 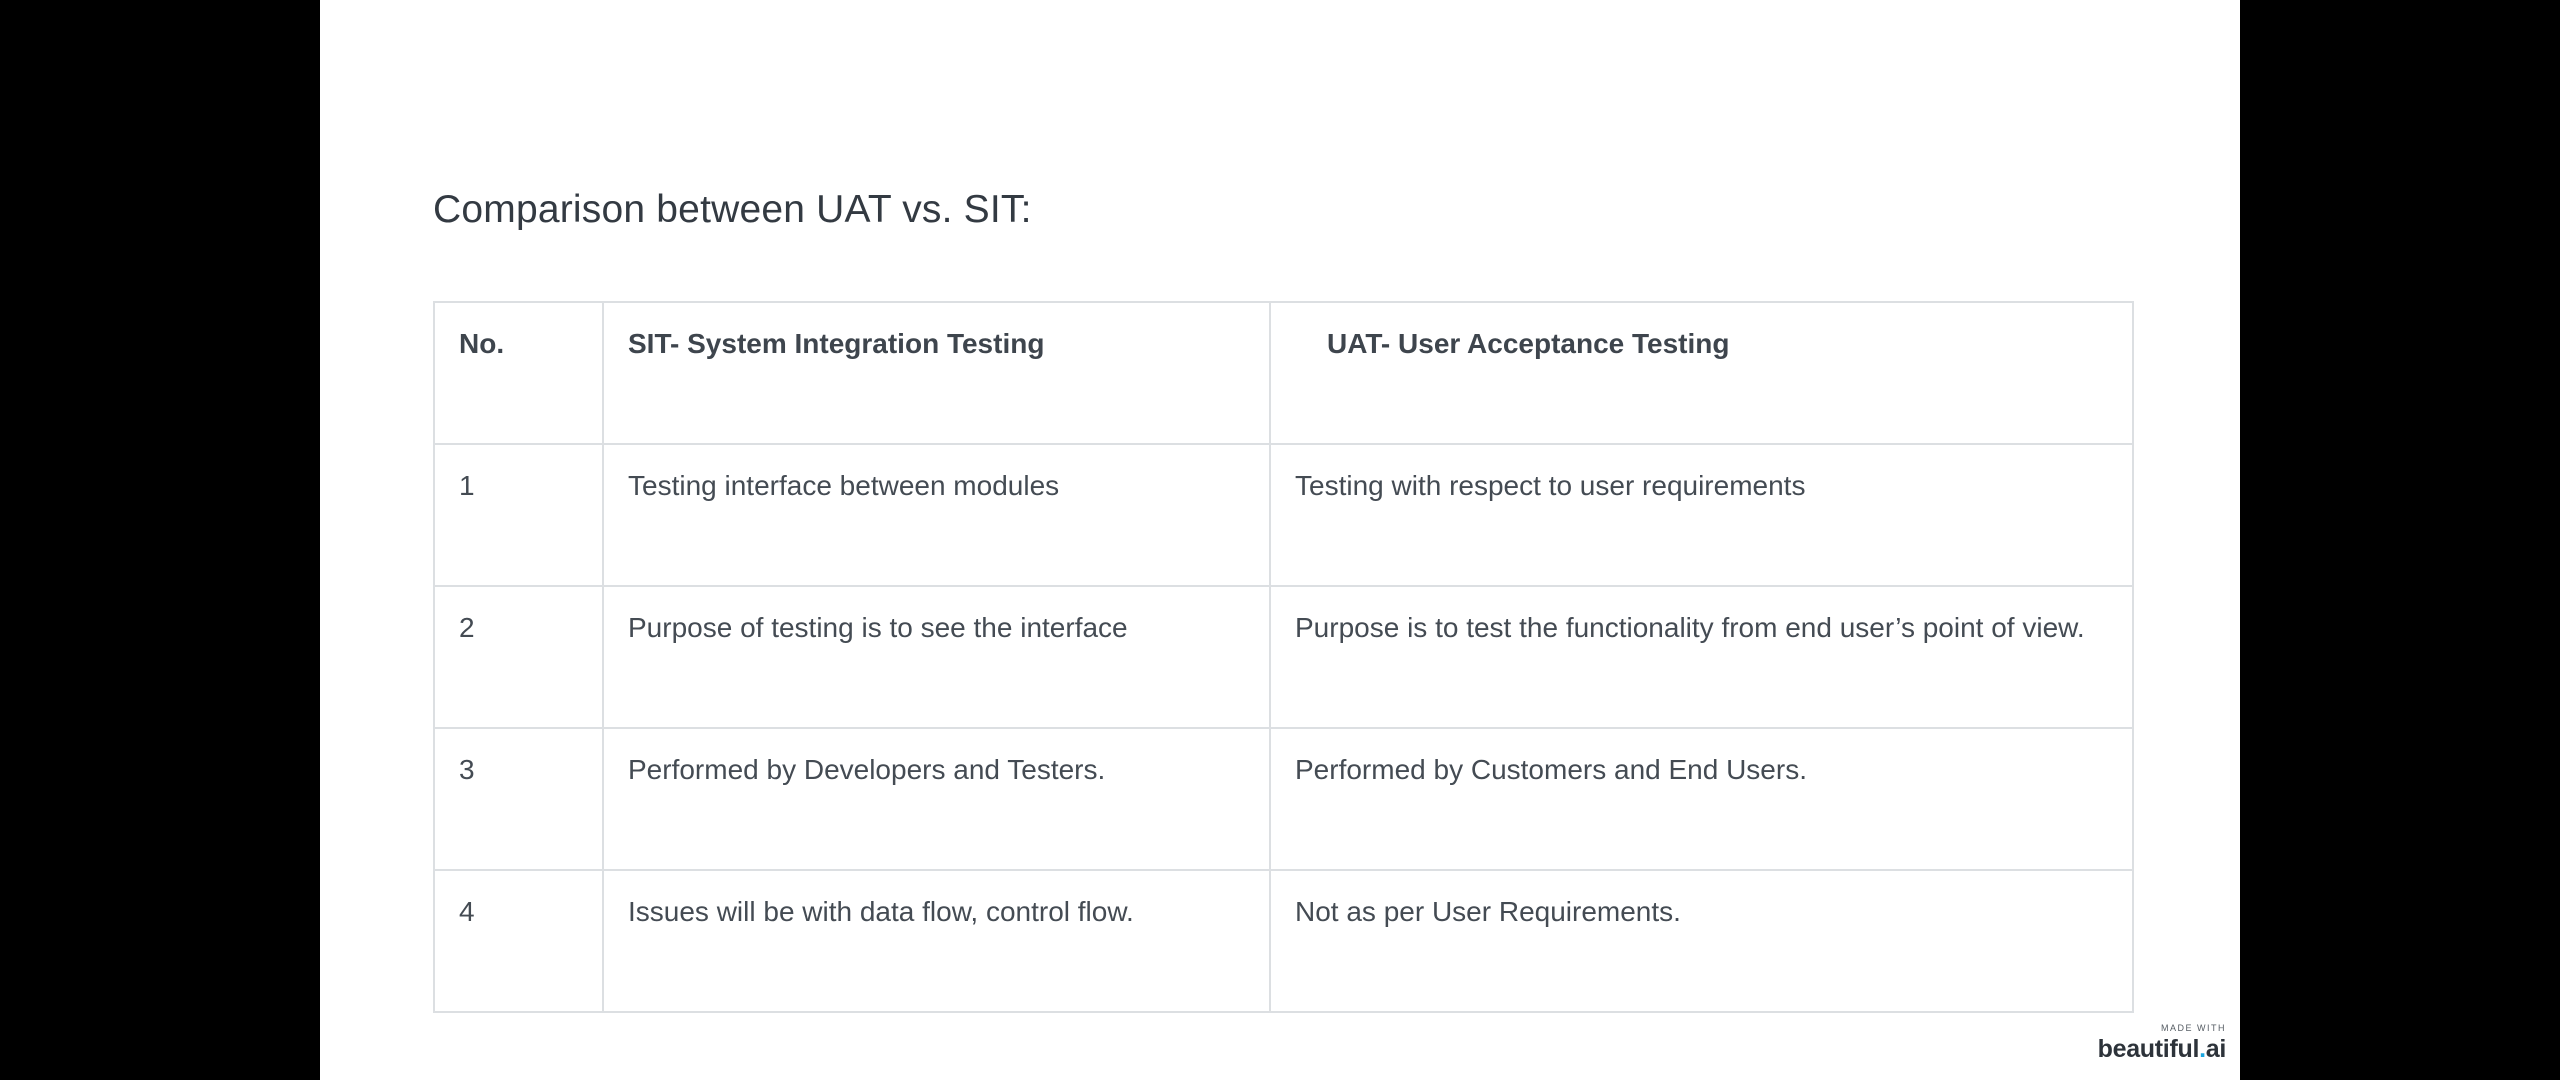 I want to click on made-with-badge: MADE WITH beautiful.ai, so click(x=2162, y=1043).